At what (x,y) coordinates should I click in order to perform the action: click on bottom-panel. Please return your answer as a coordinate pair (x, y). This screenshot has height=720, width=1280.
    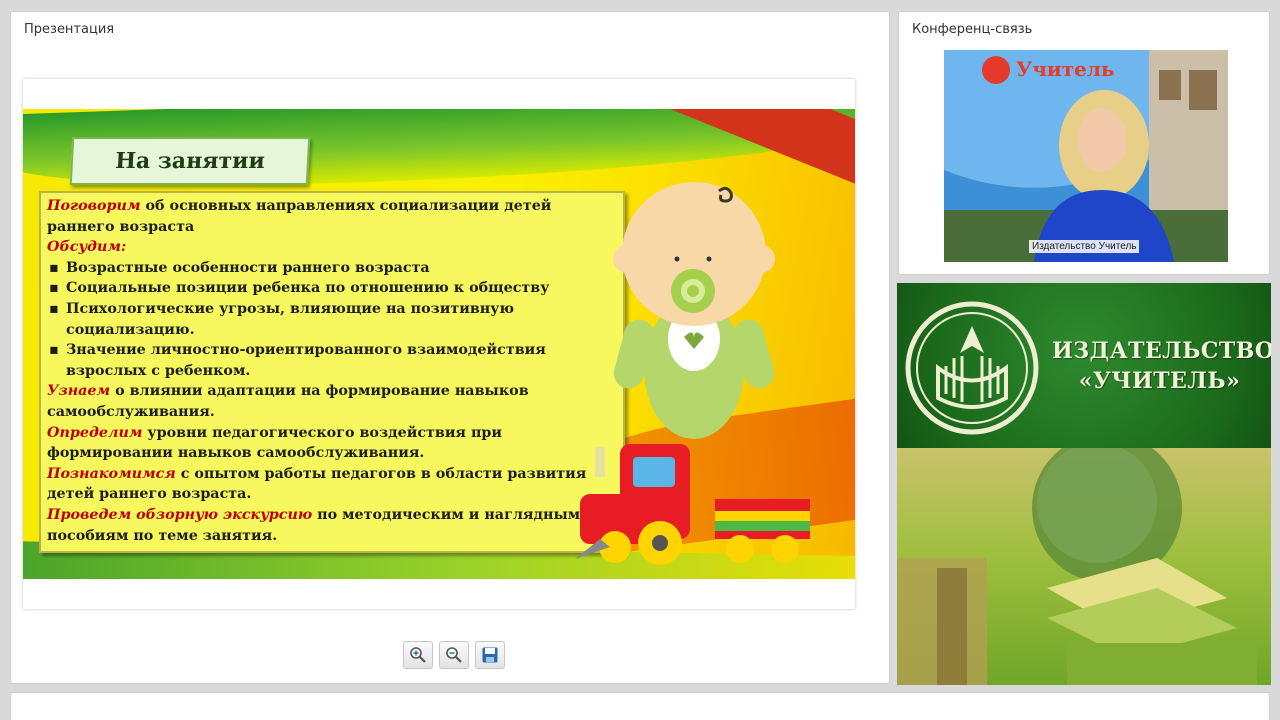
    Looking at the image, I should click on (640, 706).